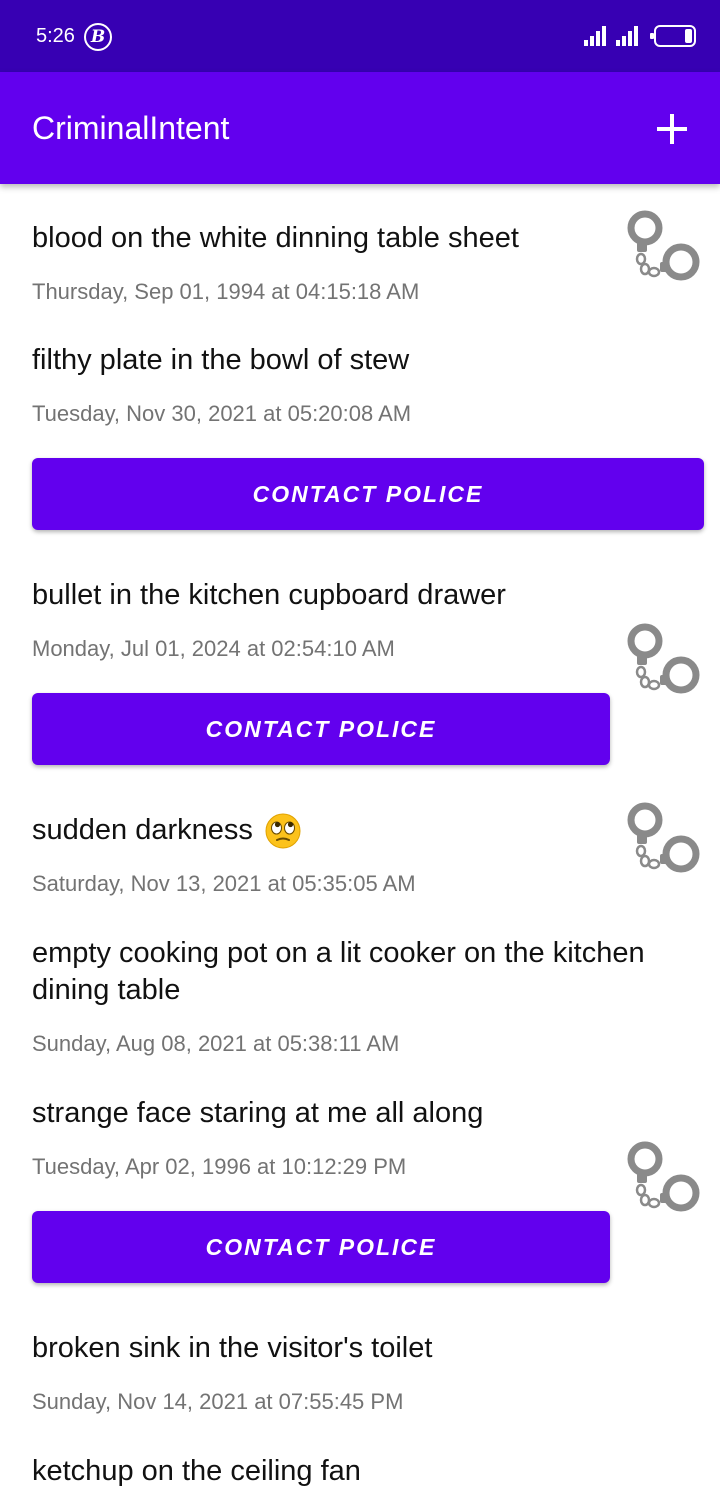 Image resolution: width=720 pixels, height=1500 pixels. What do you see at coordinates (98, 37) in the screenshot?
I see `bitcoin-icon: B` at bounding box center [98, 37].